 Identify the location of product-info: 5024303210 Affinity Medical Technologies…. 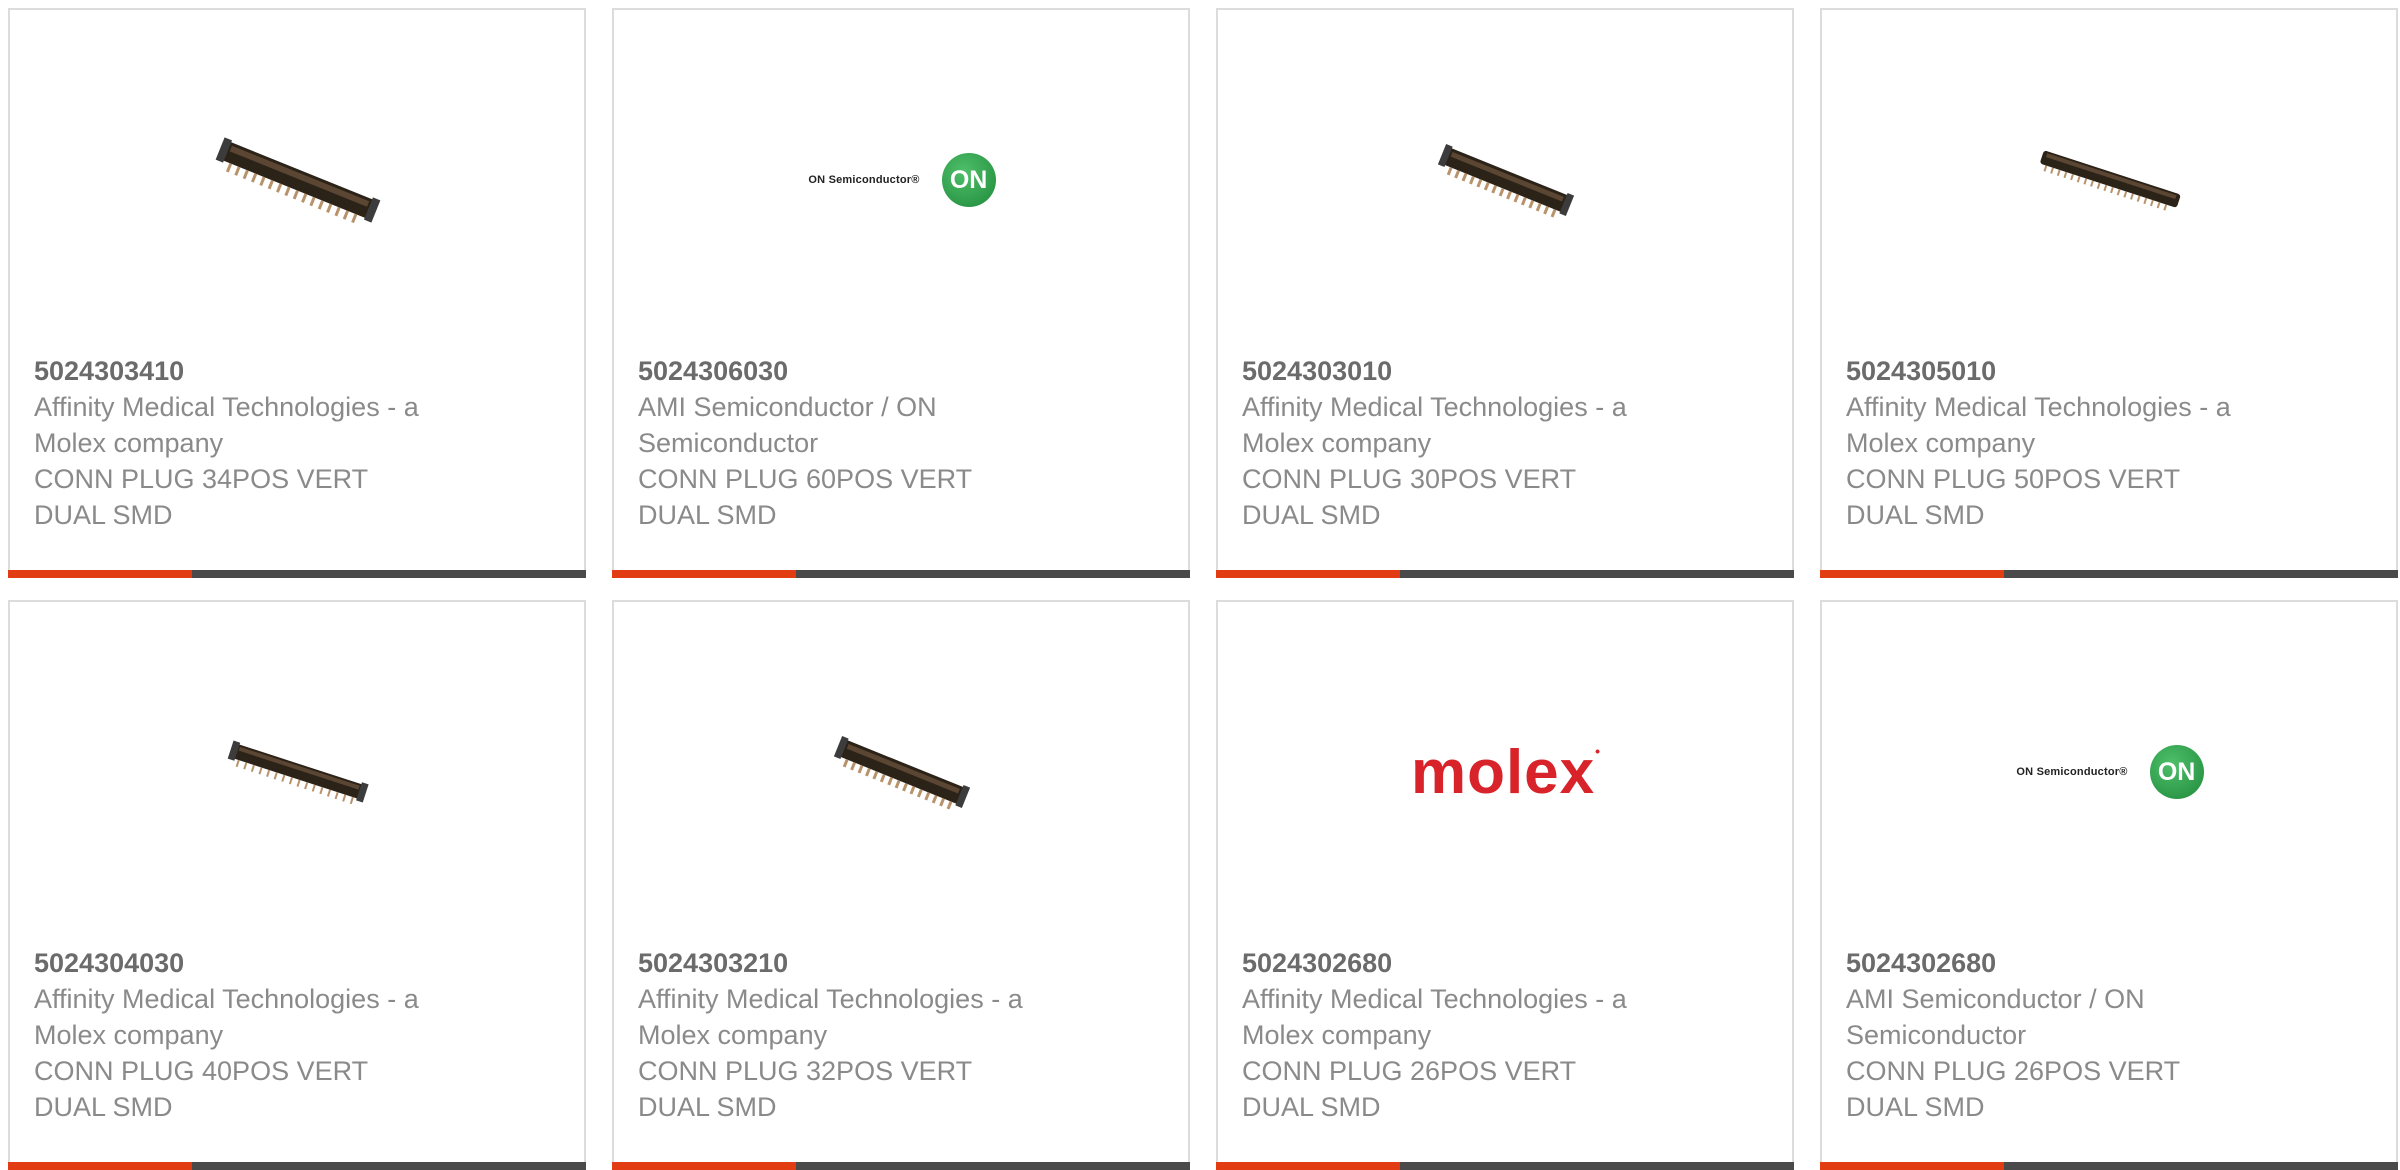
(868, 1035).